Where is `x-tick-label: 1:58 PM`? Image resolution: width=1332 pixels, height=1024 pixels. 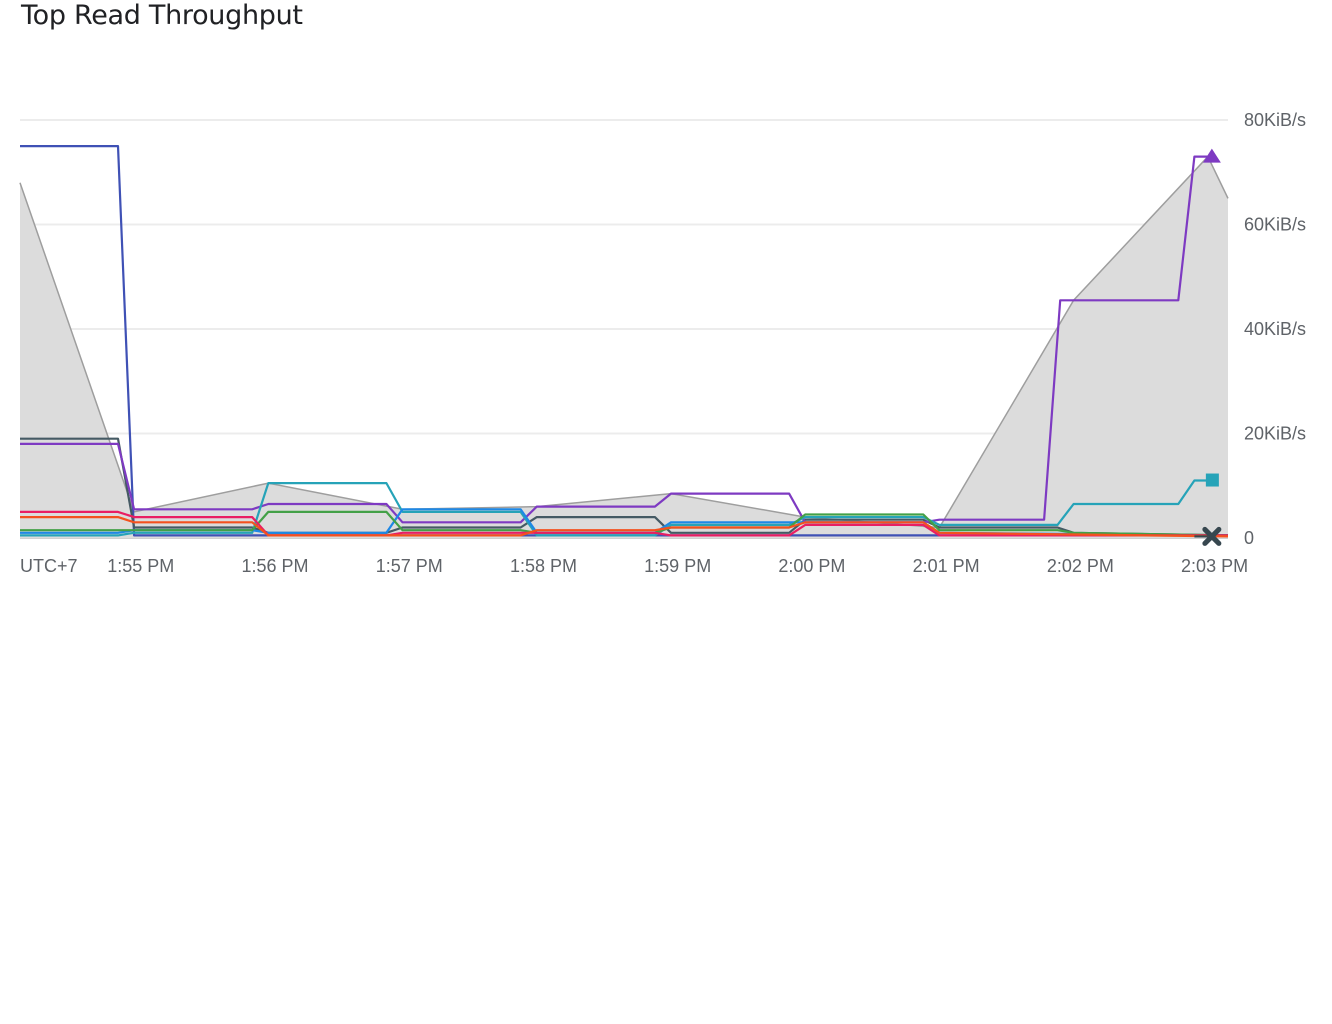 x-tick-label: 1:58 PM is located at coordinates (543, 566).